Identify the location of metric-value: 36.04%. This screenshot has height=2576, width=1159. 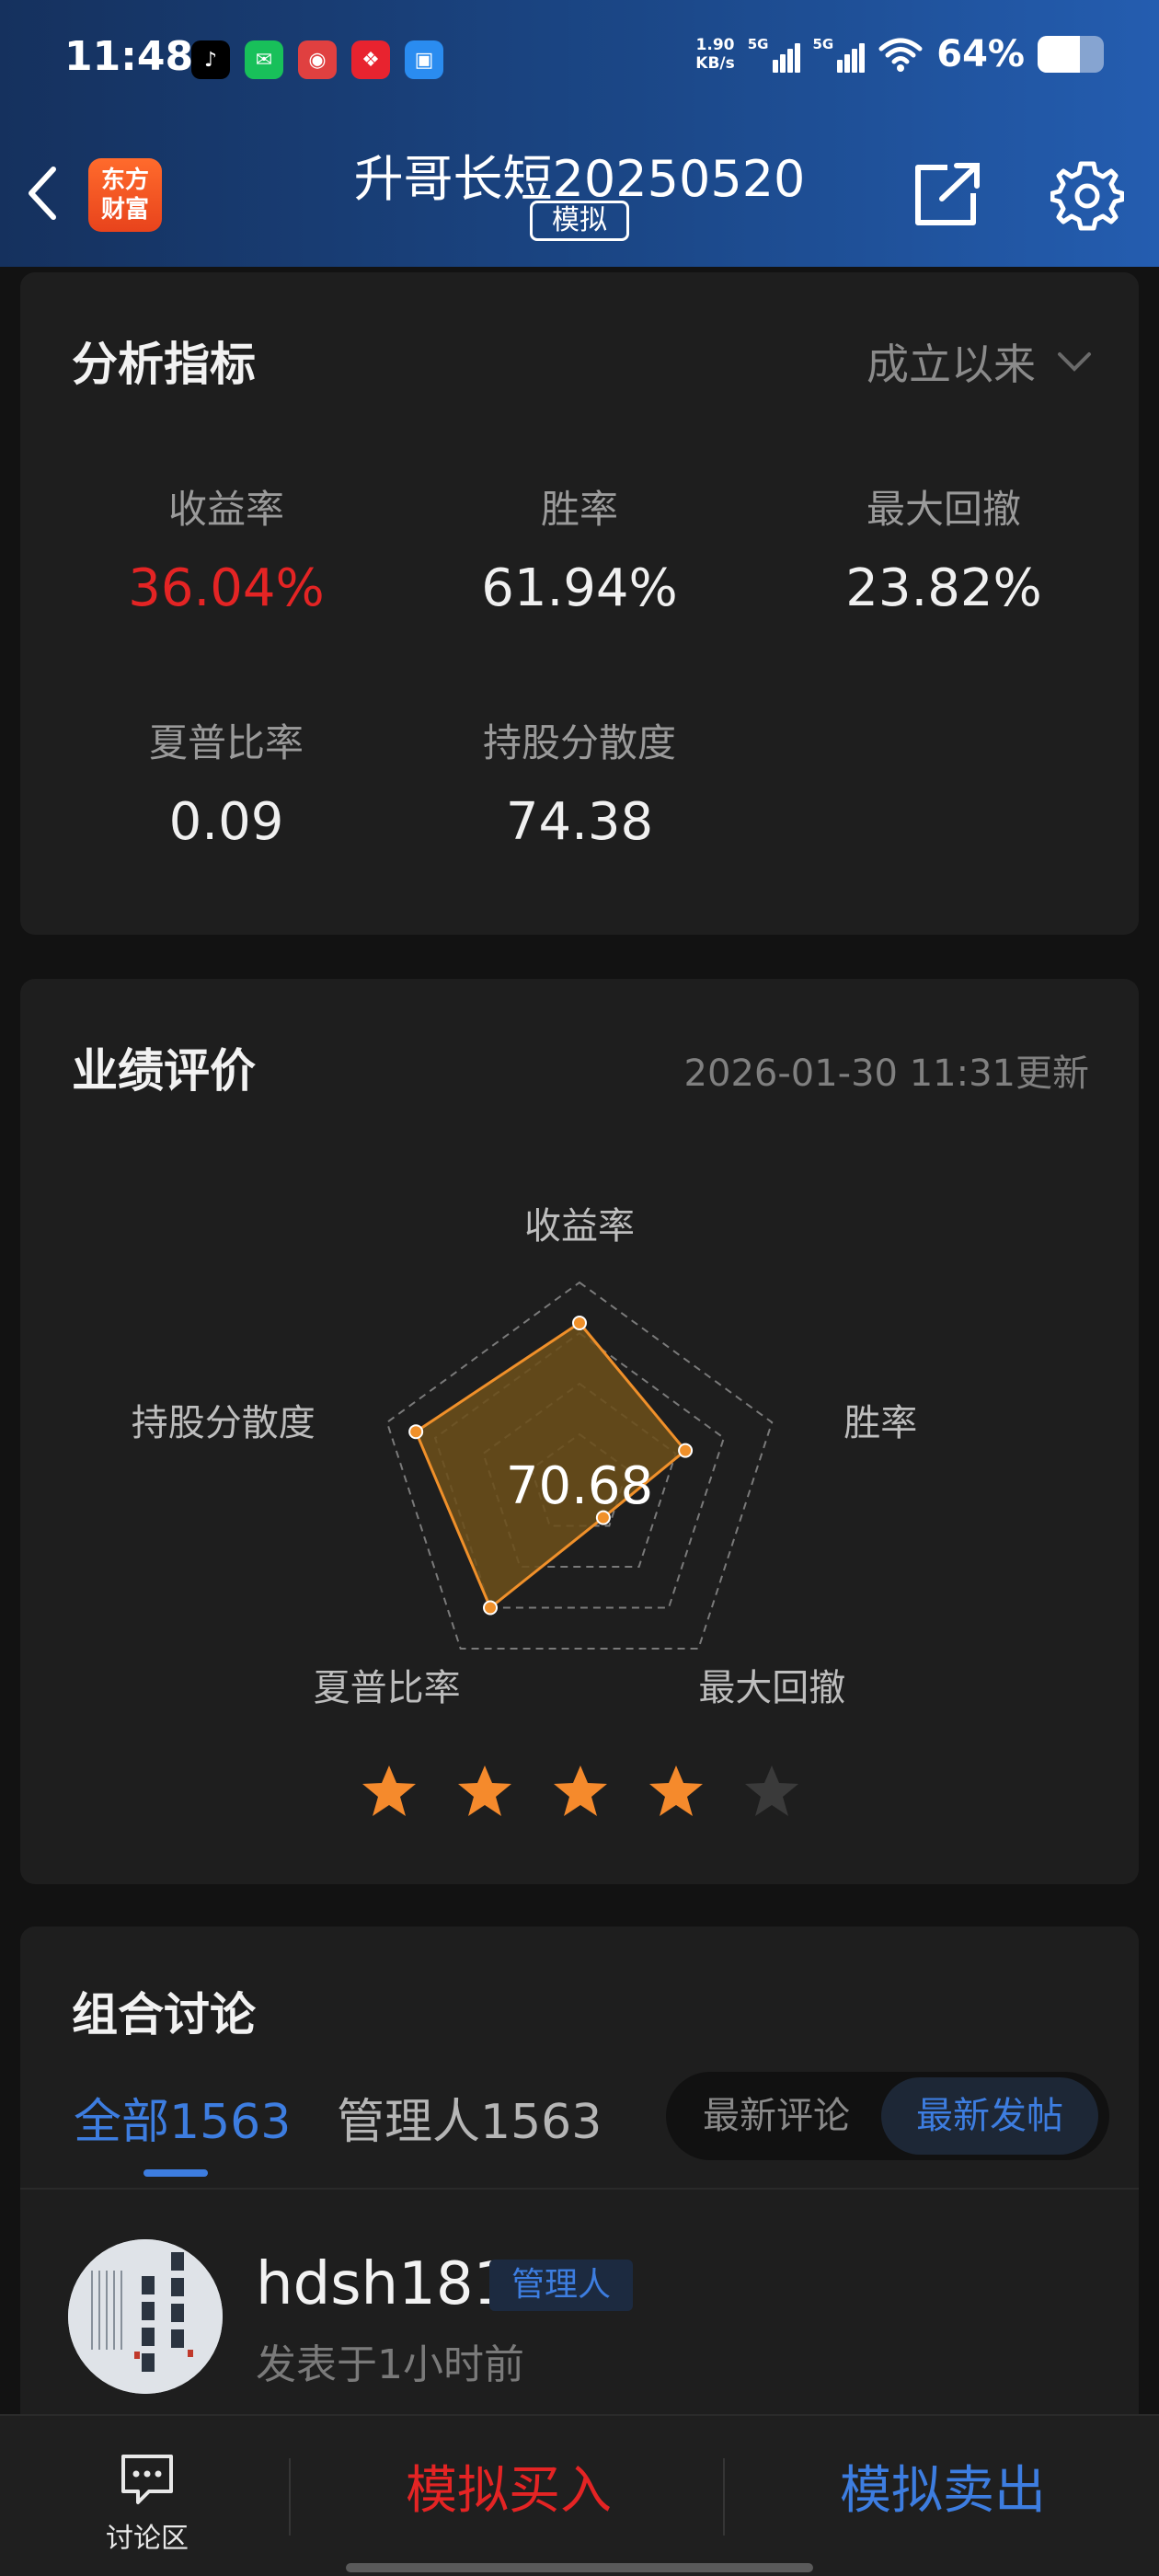
(226, 588).